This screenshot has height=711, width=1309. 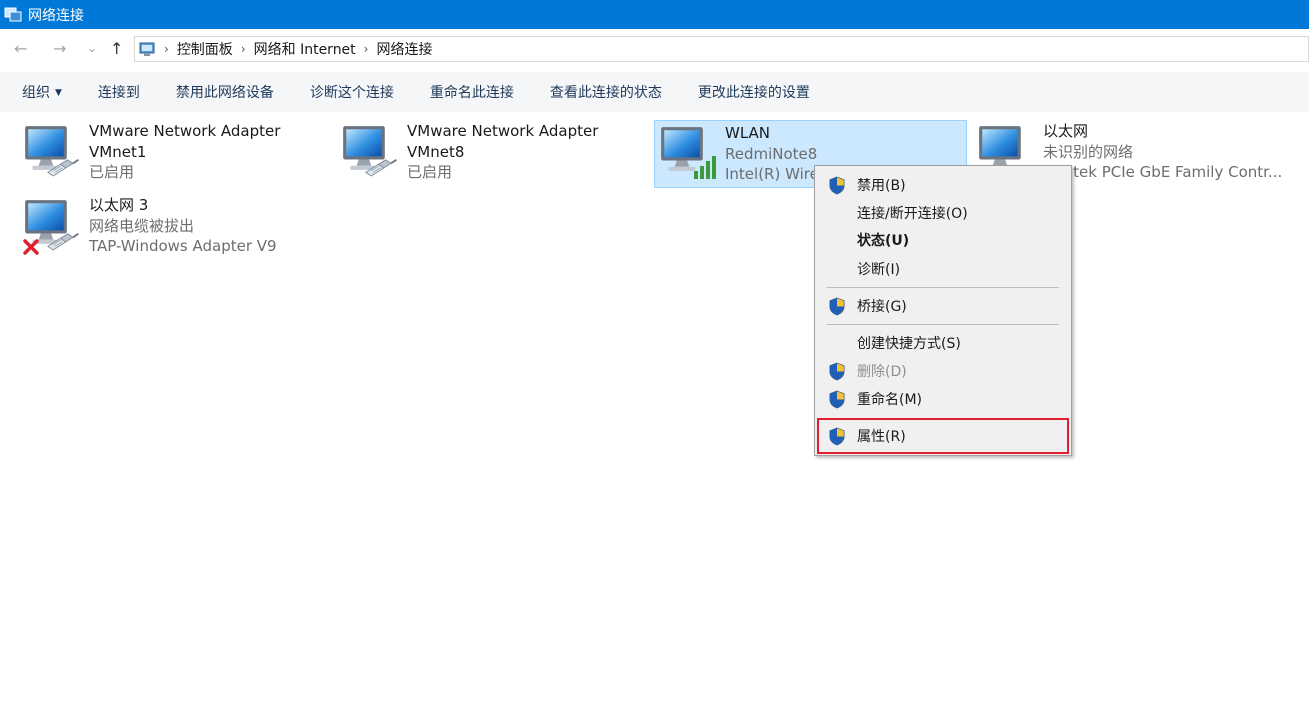 I want to click on menu-item-label: 重命名(M), so click(x=890, y=400).